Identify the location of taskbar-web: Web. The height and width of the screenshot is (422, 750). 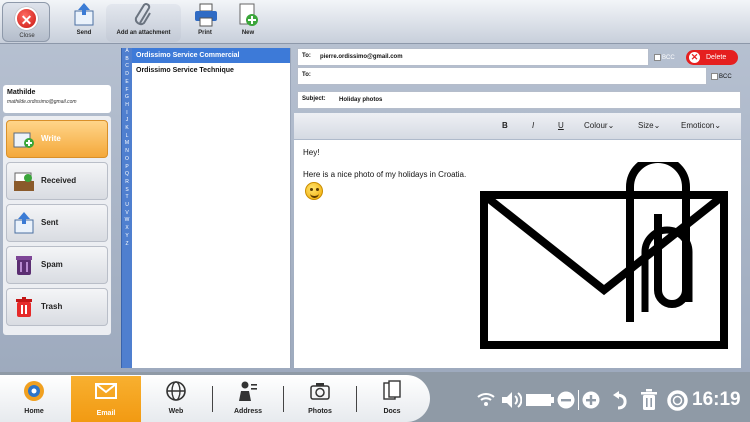
(176, 399).